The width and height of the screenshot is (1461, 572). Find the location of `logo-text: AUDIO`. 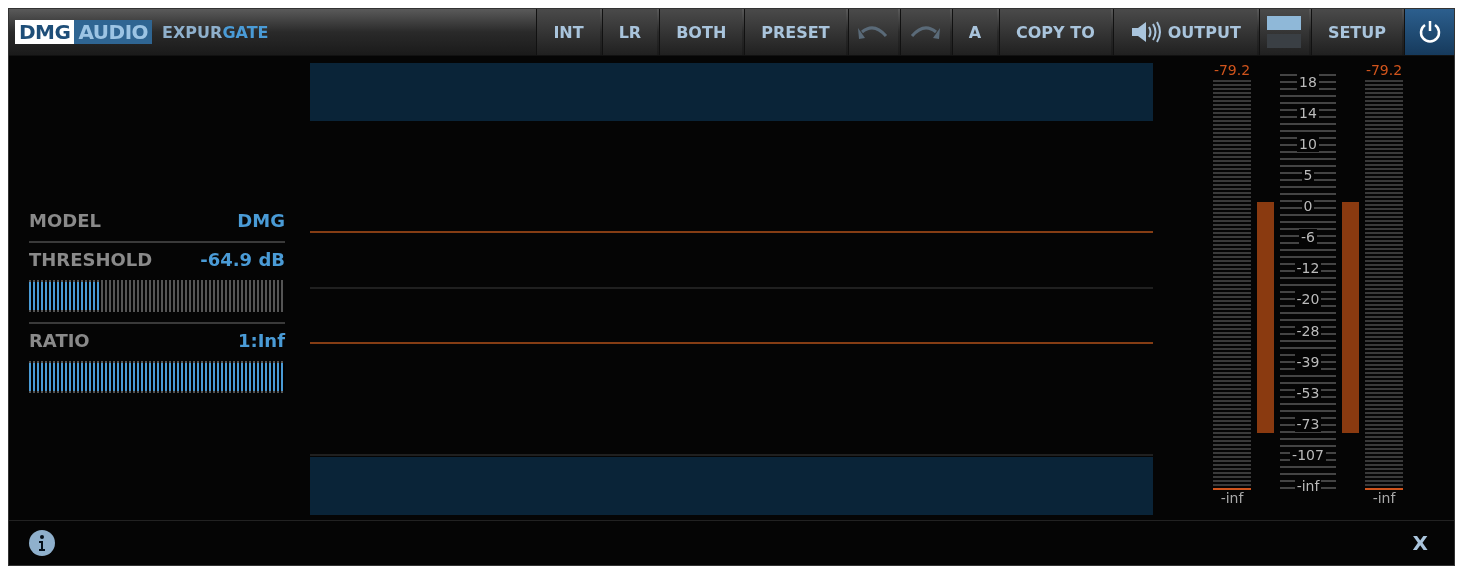

logo-text: AUDIO is located at coordinates (113, 32).